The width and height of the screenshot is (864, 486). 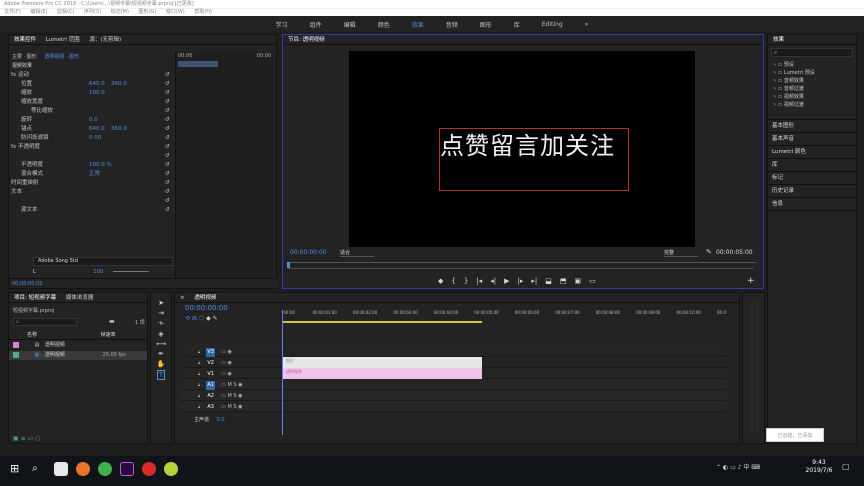 I want to click on linked-selection-icon: ⬡, so click(x=201, y=318).